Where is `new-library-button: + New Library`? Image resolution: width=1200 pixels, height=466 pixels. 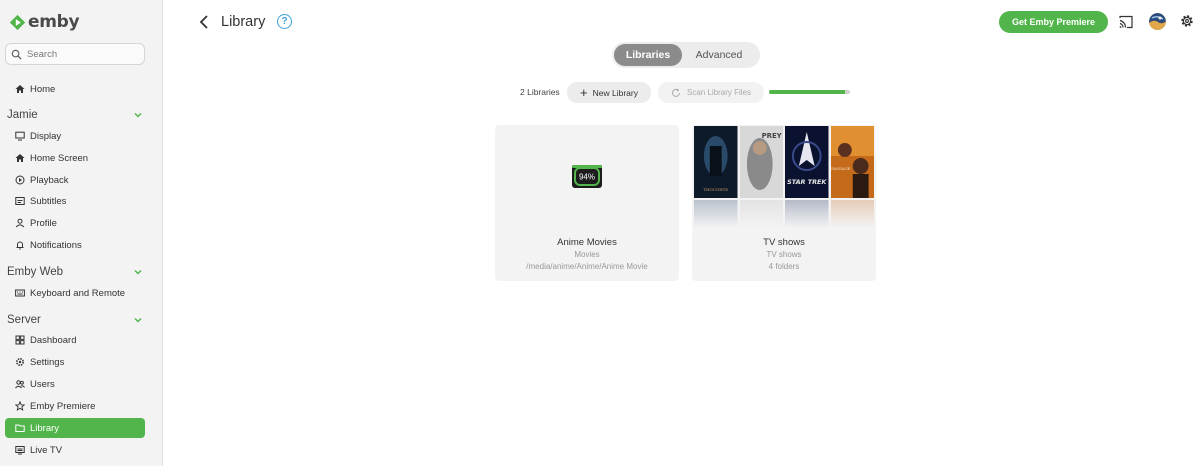
new-library-button: + New Library is located at coordinates (609, 92).